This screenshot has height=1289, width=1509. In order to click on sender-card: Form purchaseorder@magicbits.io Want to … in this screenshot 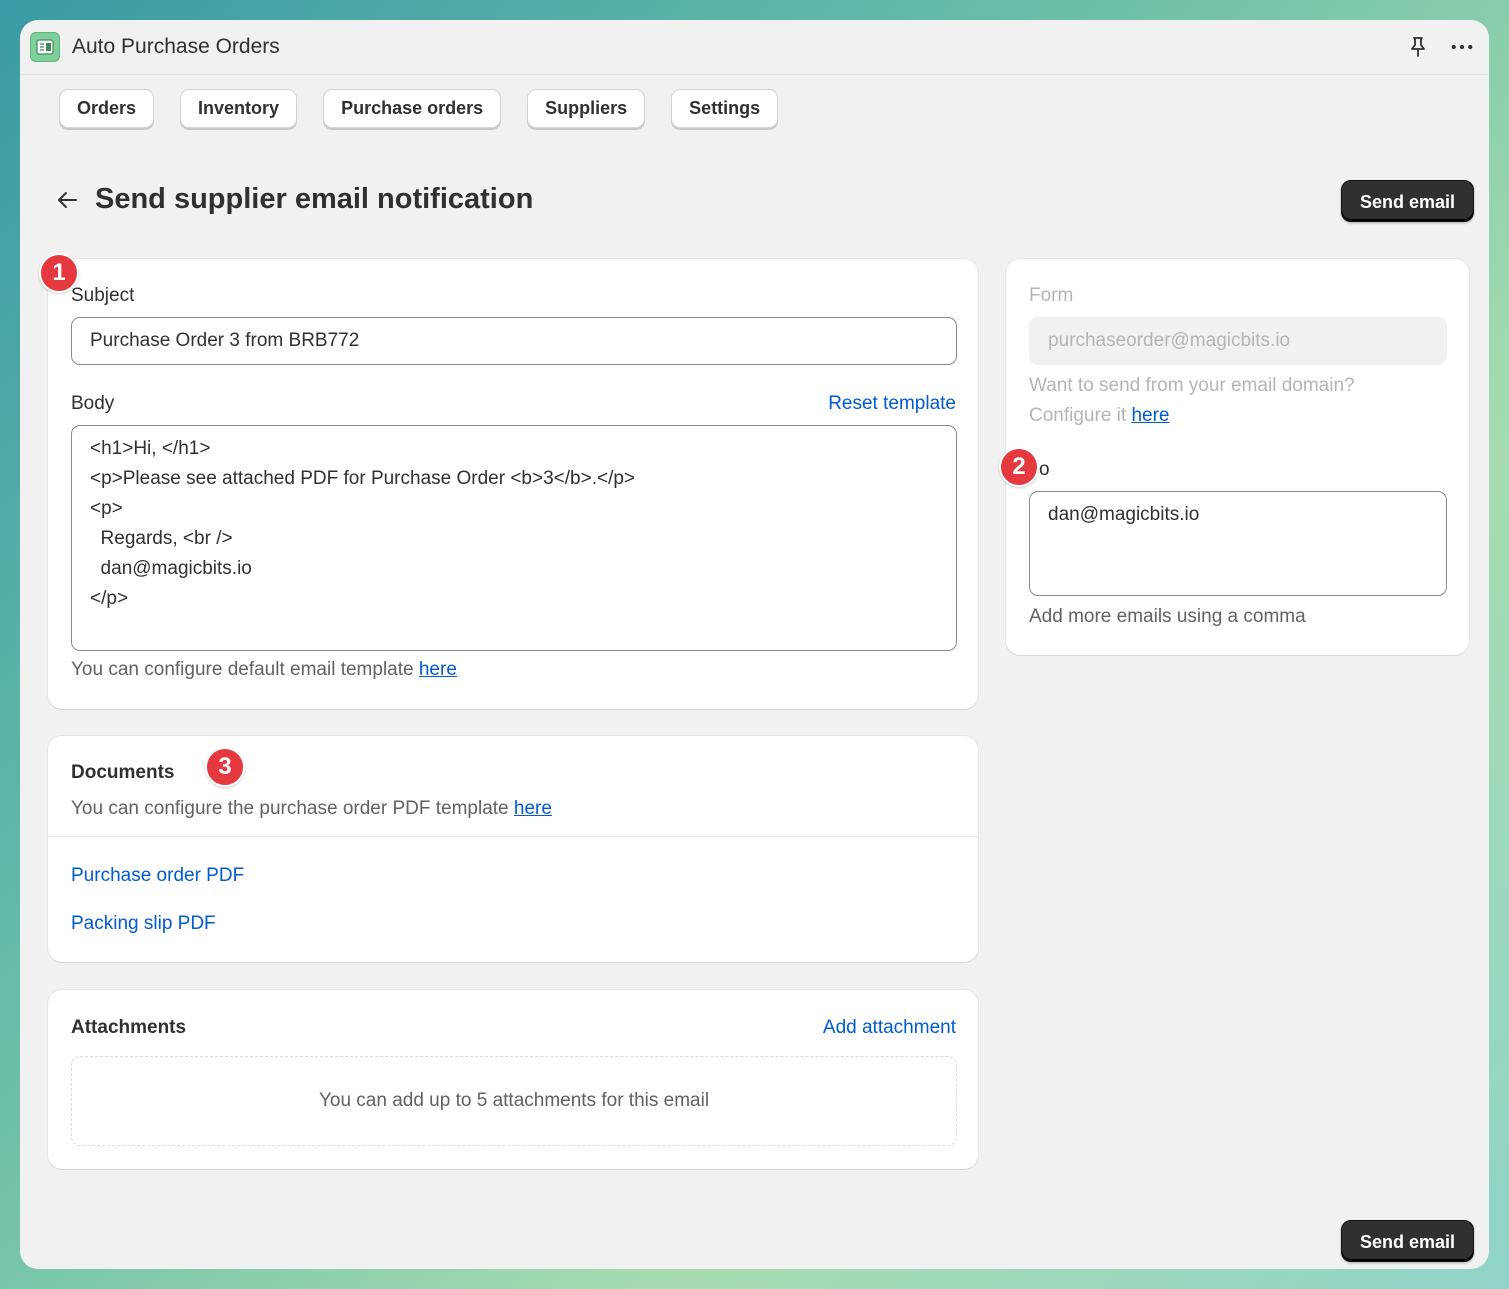, I will do `click(1237, 457)`.